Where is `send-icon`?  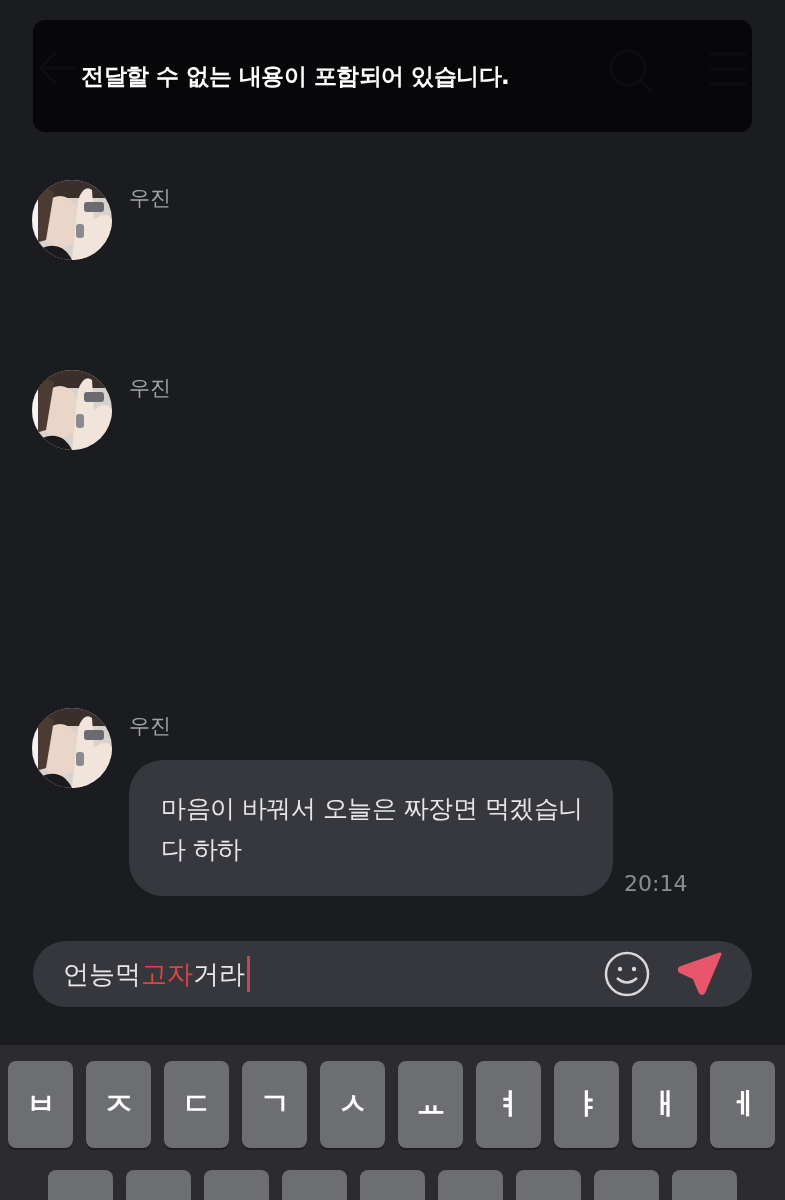
send-icon is located at coordinates (700, 974).